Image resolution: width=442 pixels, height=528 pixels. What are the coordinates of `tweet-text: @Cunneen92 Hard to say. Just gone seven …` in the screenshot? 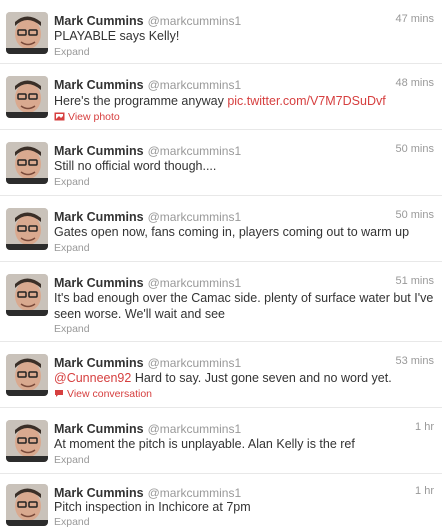 It's located at (244, 378).